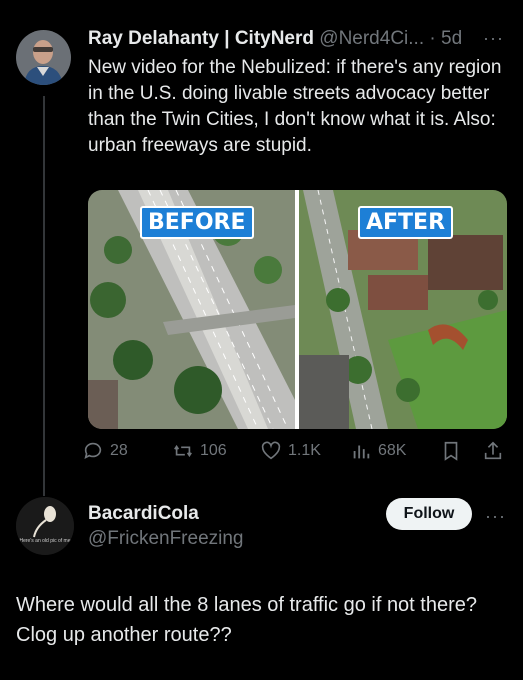 The image size is (523, 680). What do you see at coordinates (45, 526) in the screenshot?
I see `reply-author-avatar: Here's an old pic of me` at bounding box center [45, 526].